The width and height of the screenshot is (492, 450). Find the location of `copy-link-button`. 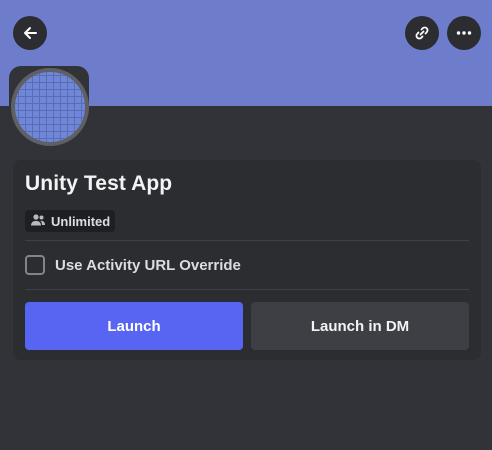

copy-link-button is located at coordinates (422, 33).